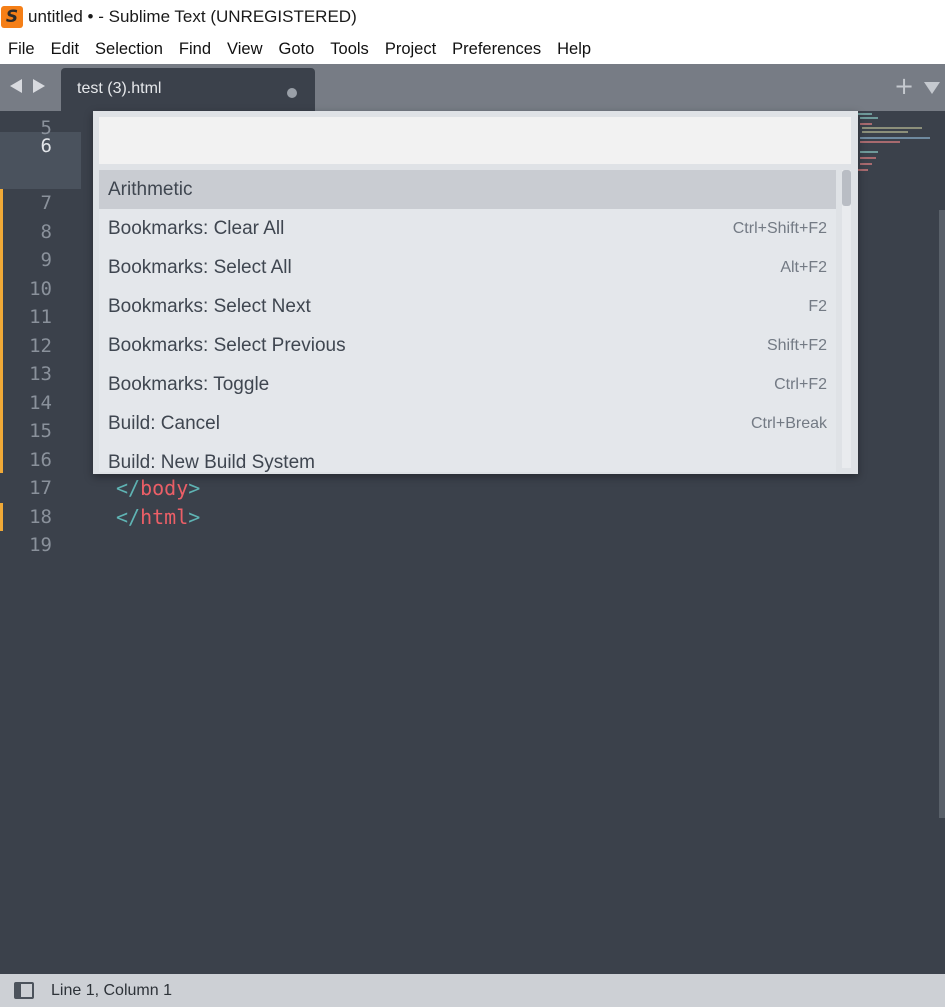  Describe the element at coordinates (65, 49) in the screenshot. I see `menu-edit: Edit` at that location.